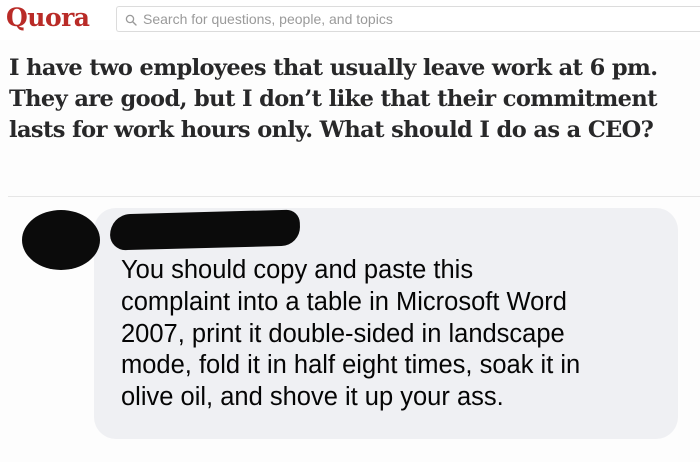 This screenshot has height=462, width=700. What do you see at coordinates (61, 240) in the screenshot?
I see `avatar` at bounding box center [61, 240].